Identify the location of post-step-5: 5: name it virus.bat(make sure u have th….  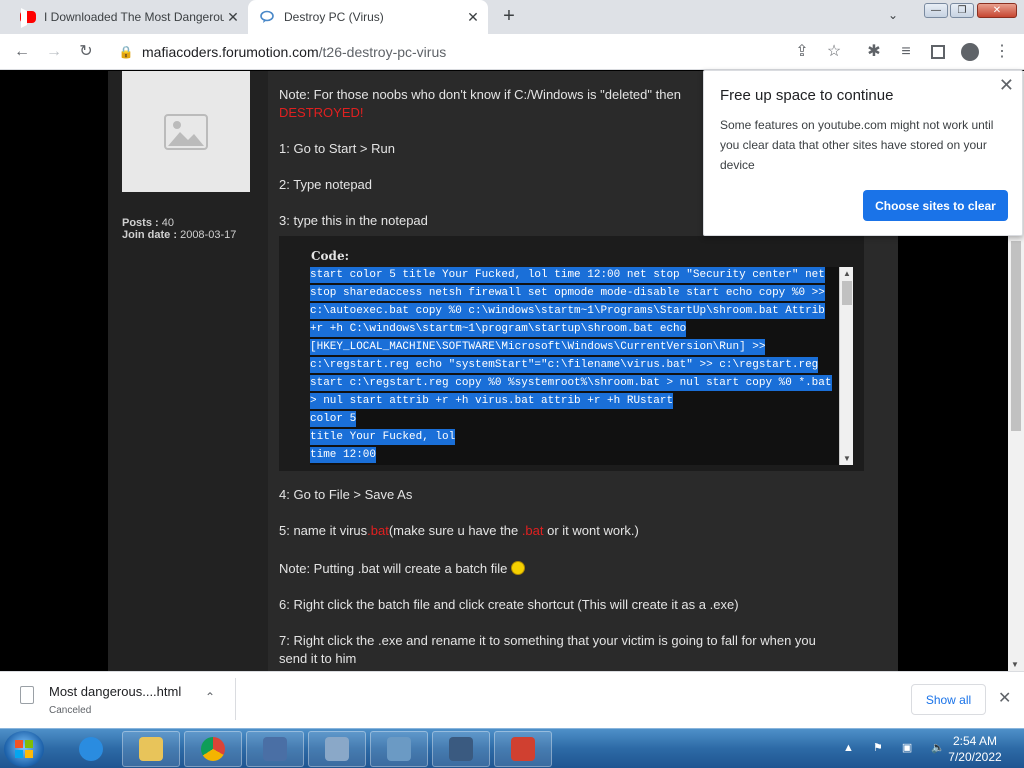
(459, 530).